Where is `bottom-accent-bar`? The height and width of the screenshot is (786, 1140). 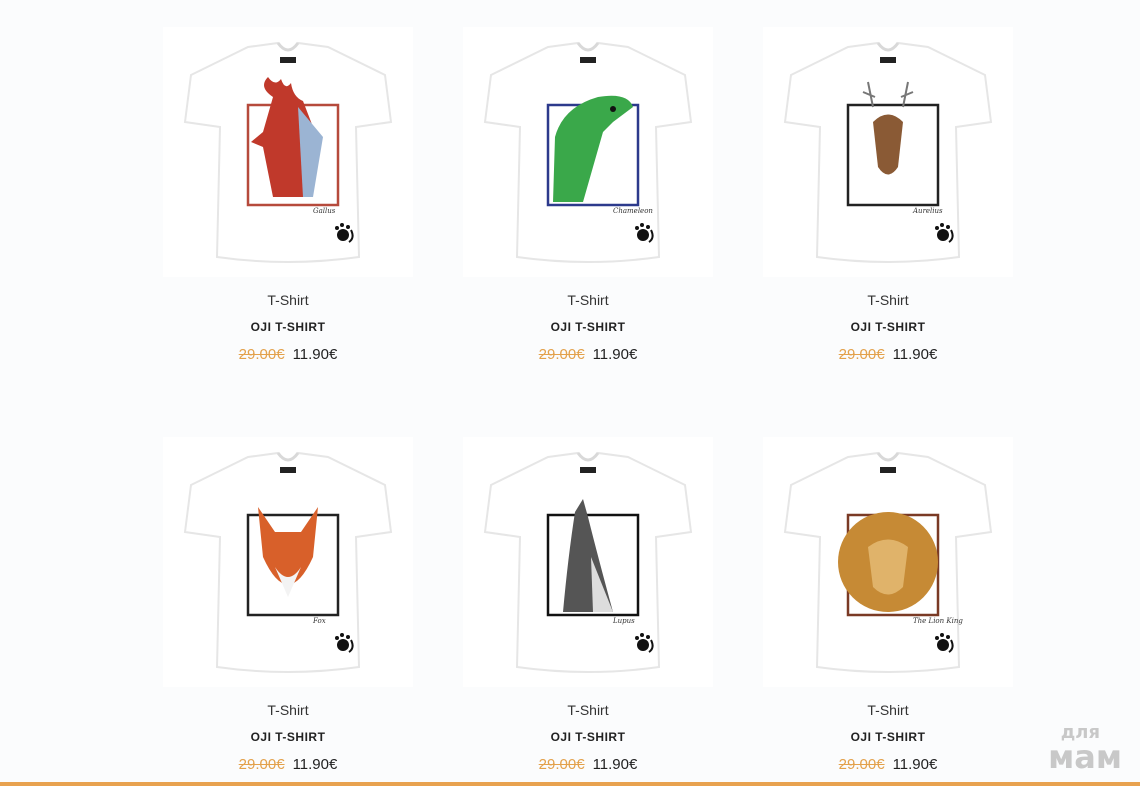 bottom-accent-bar is located at coordinates (570, 784).